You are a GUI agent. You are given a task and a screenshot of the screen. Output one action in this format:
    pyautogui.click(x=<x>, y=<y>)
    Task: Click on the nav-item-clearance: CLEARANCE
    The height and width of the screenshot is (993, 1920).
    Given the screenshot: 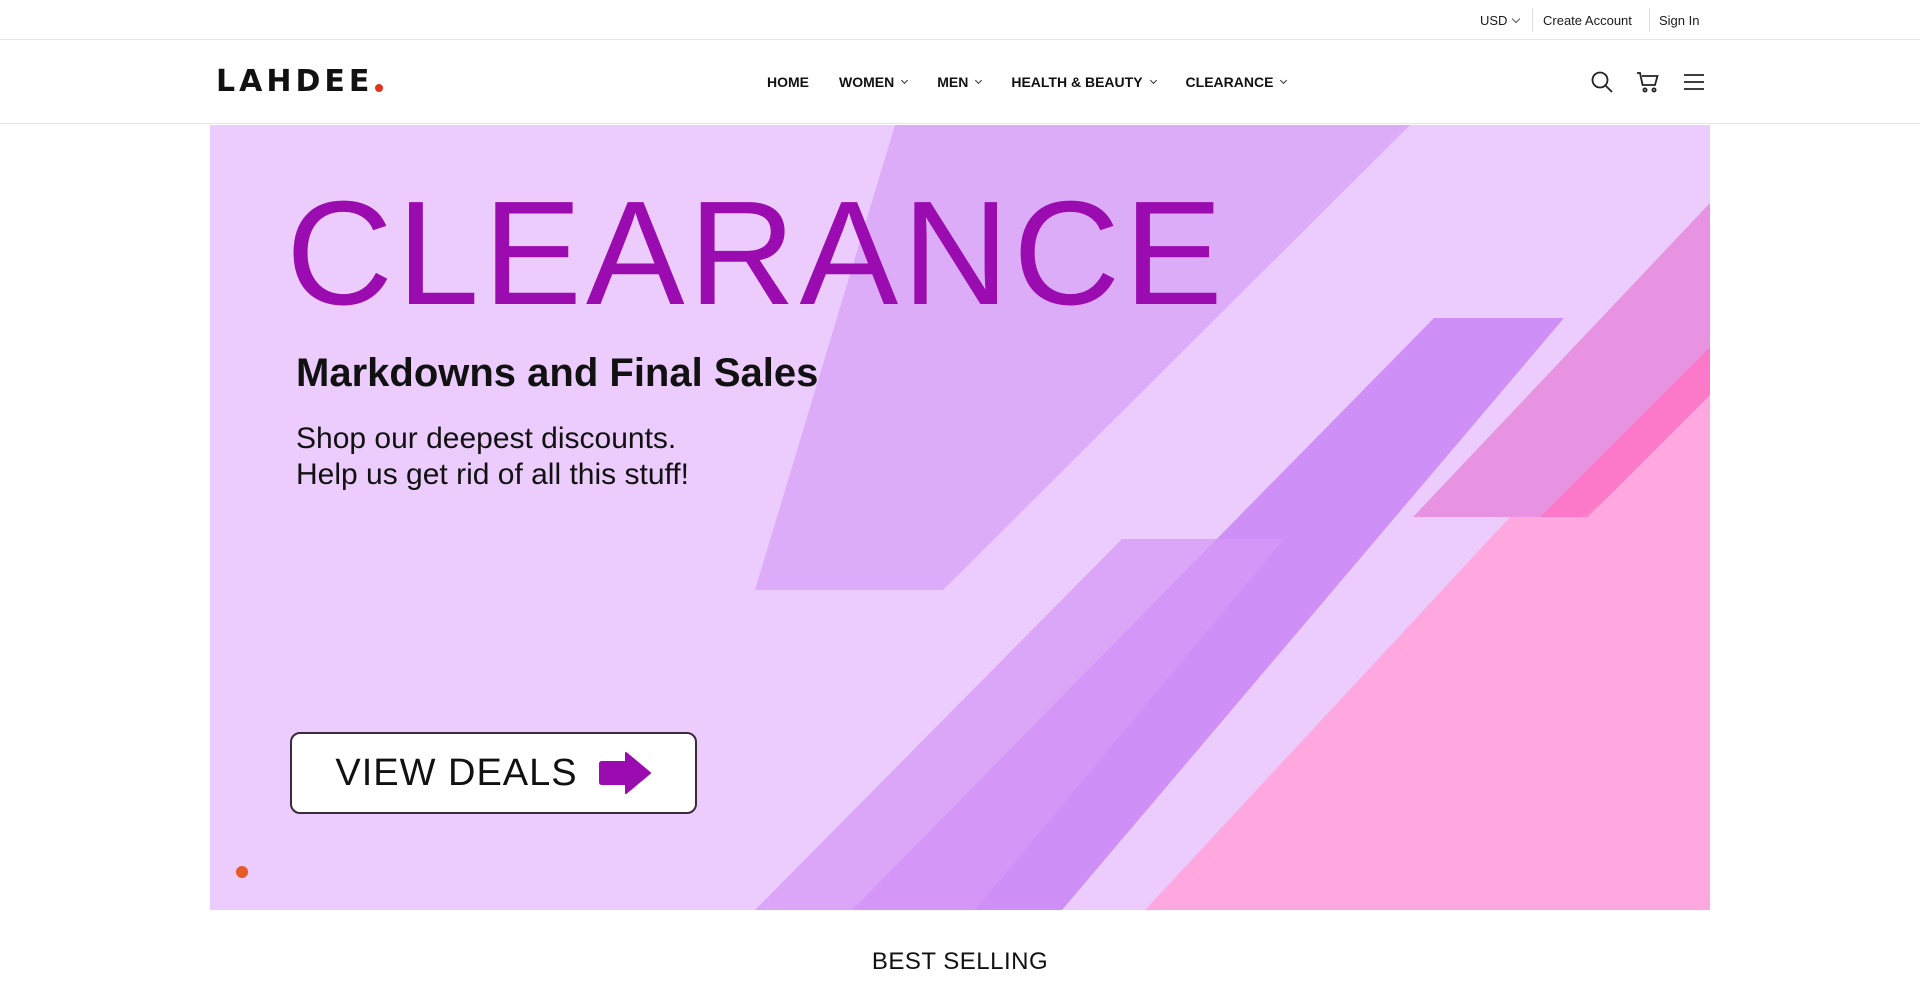 What is the action you would take?
    pyautogui.click(x=1236, y=82)
    